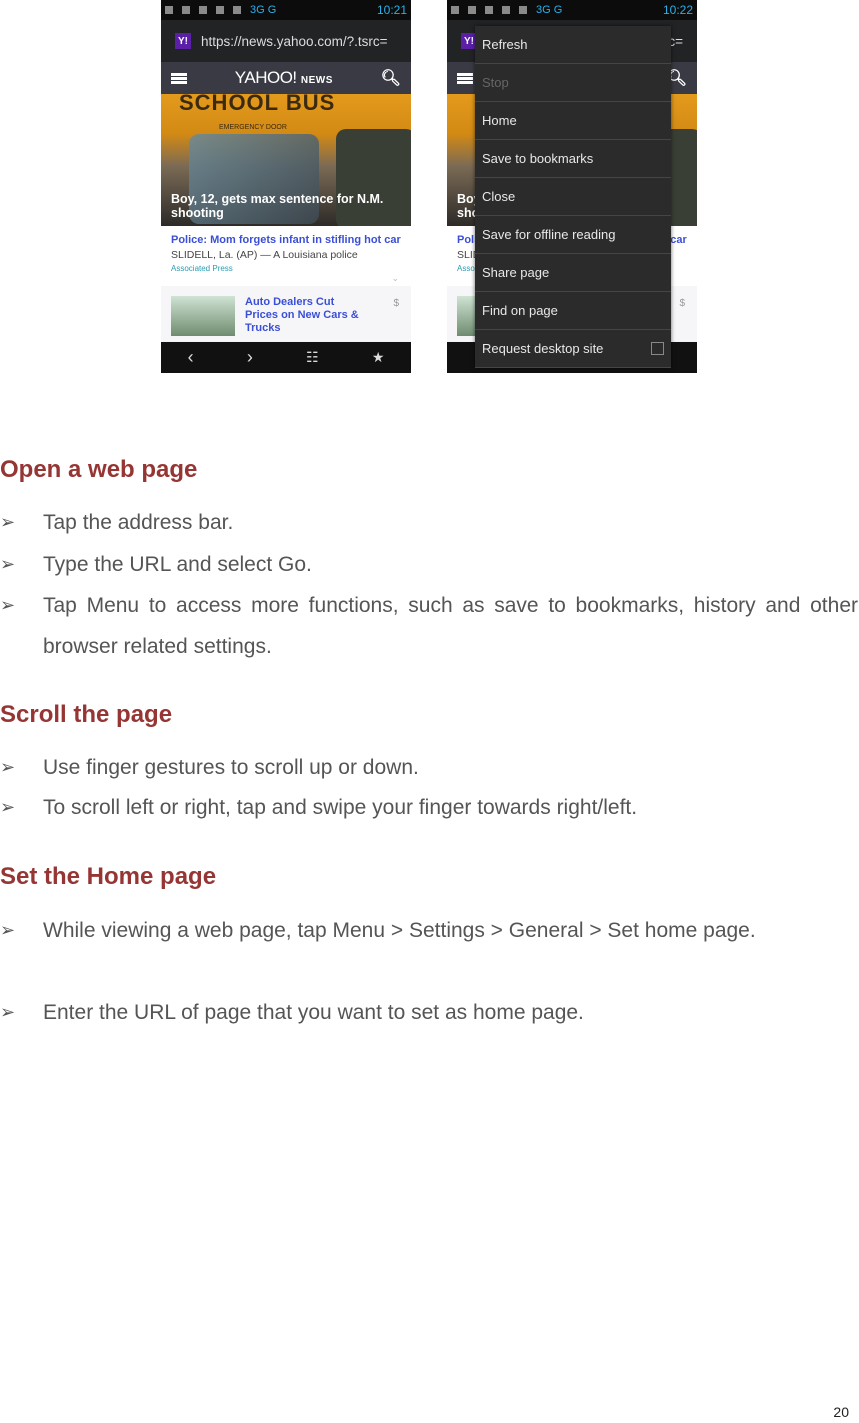 This screenshot has width=859, height=1423. Describe the element at coordinates (391, 10) in the screenshot. I see `status-time: 10:21` at that location.